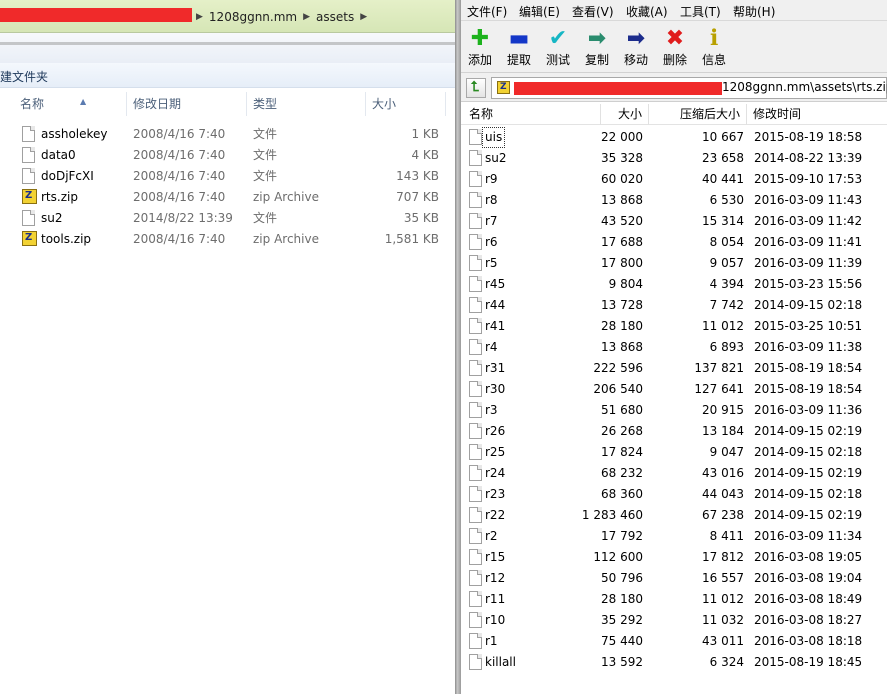 The image size is (887, 694). Describe the element at coordinates (558, 48) in the screenshot. I see `toolbar-button-测试: ✔ 测试` at that location.